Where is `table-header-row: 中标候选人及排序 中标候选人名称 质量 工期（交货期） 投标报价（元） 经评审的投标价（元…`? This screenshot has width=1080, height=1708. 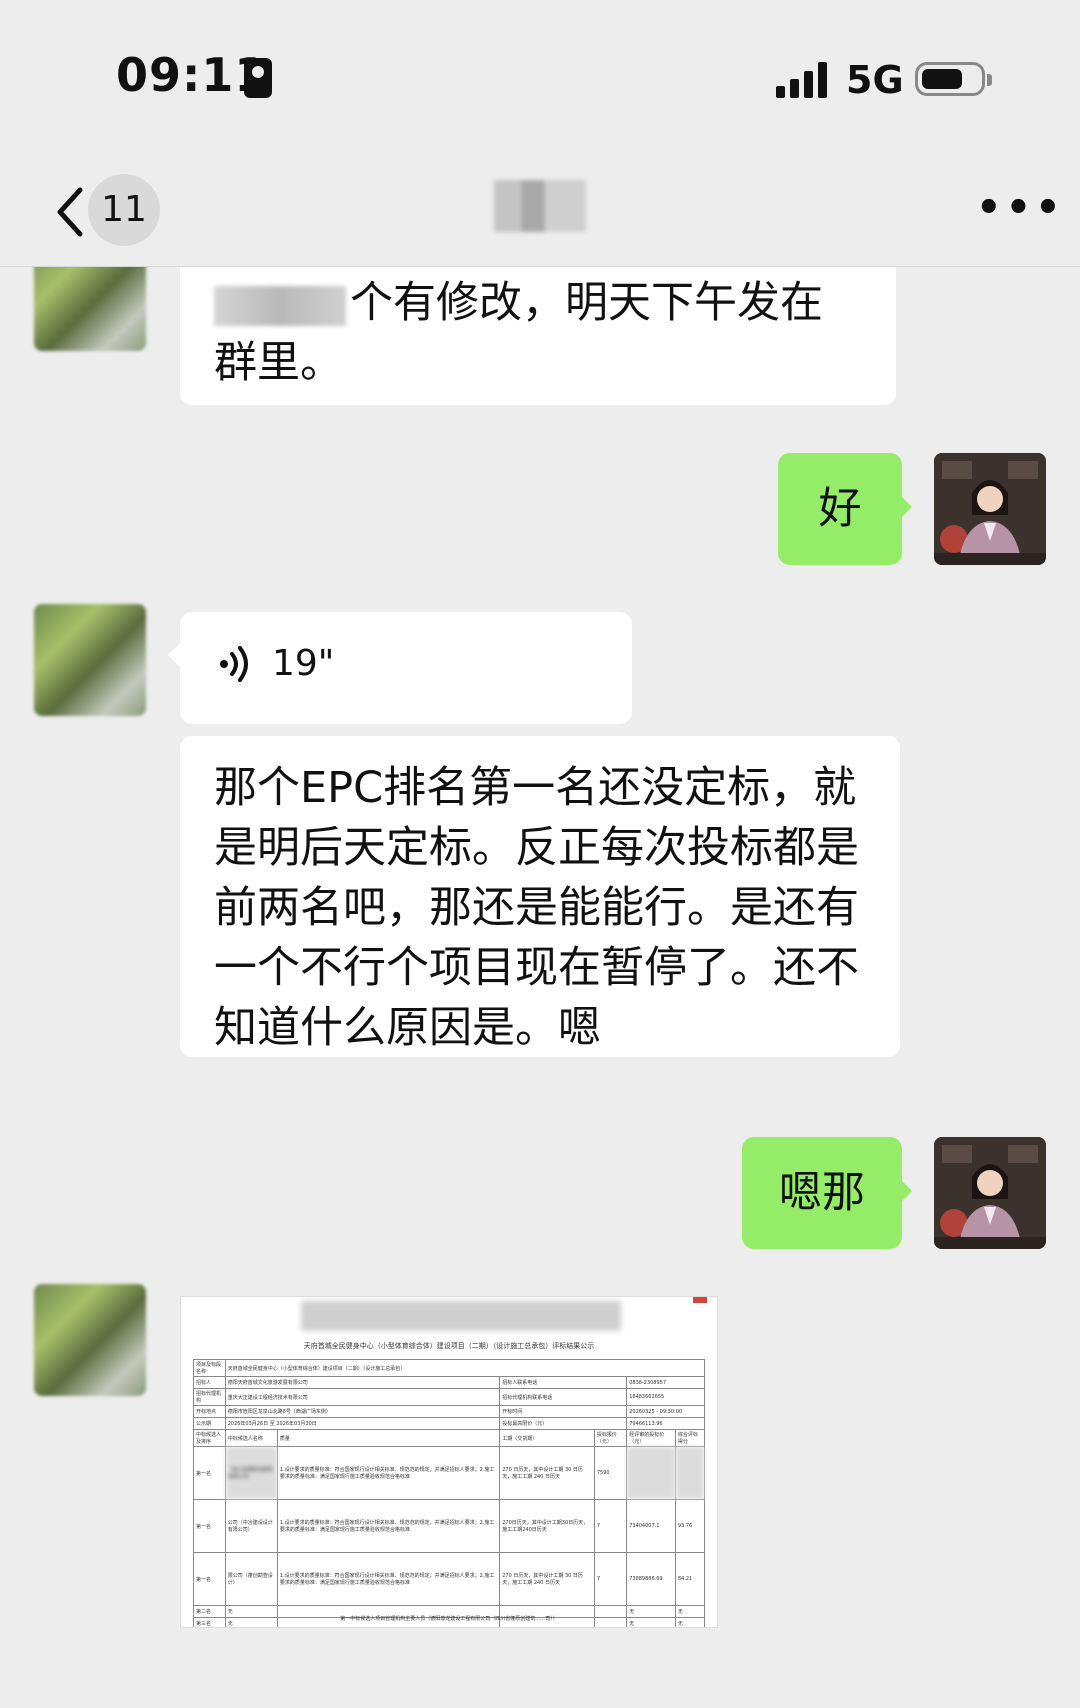
table-header-row: 中标候选人及排序 中标候选人名称 质量 工期（交货期） 投标报价（元） 经评审的投标价（元… is located at coordinates (449, 1438).